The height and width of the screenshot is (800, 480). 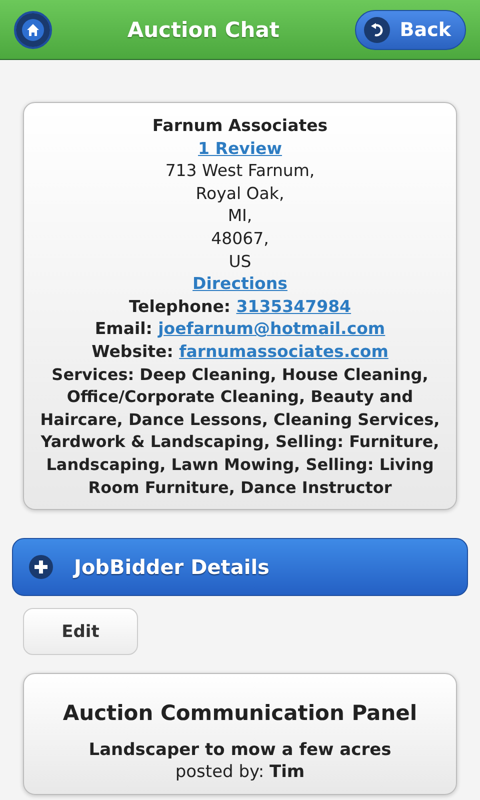 I want to click on panel-title: Auction Communication Panel, so click(x=240, y=713).